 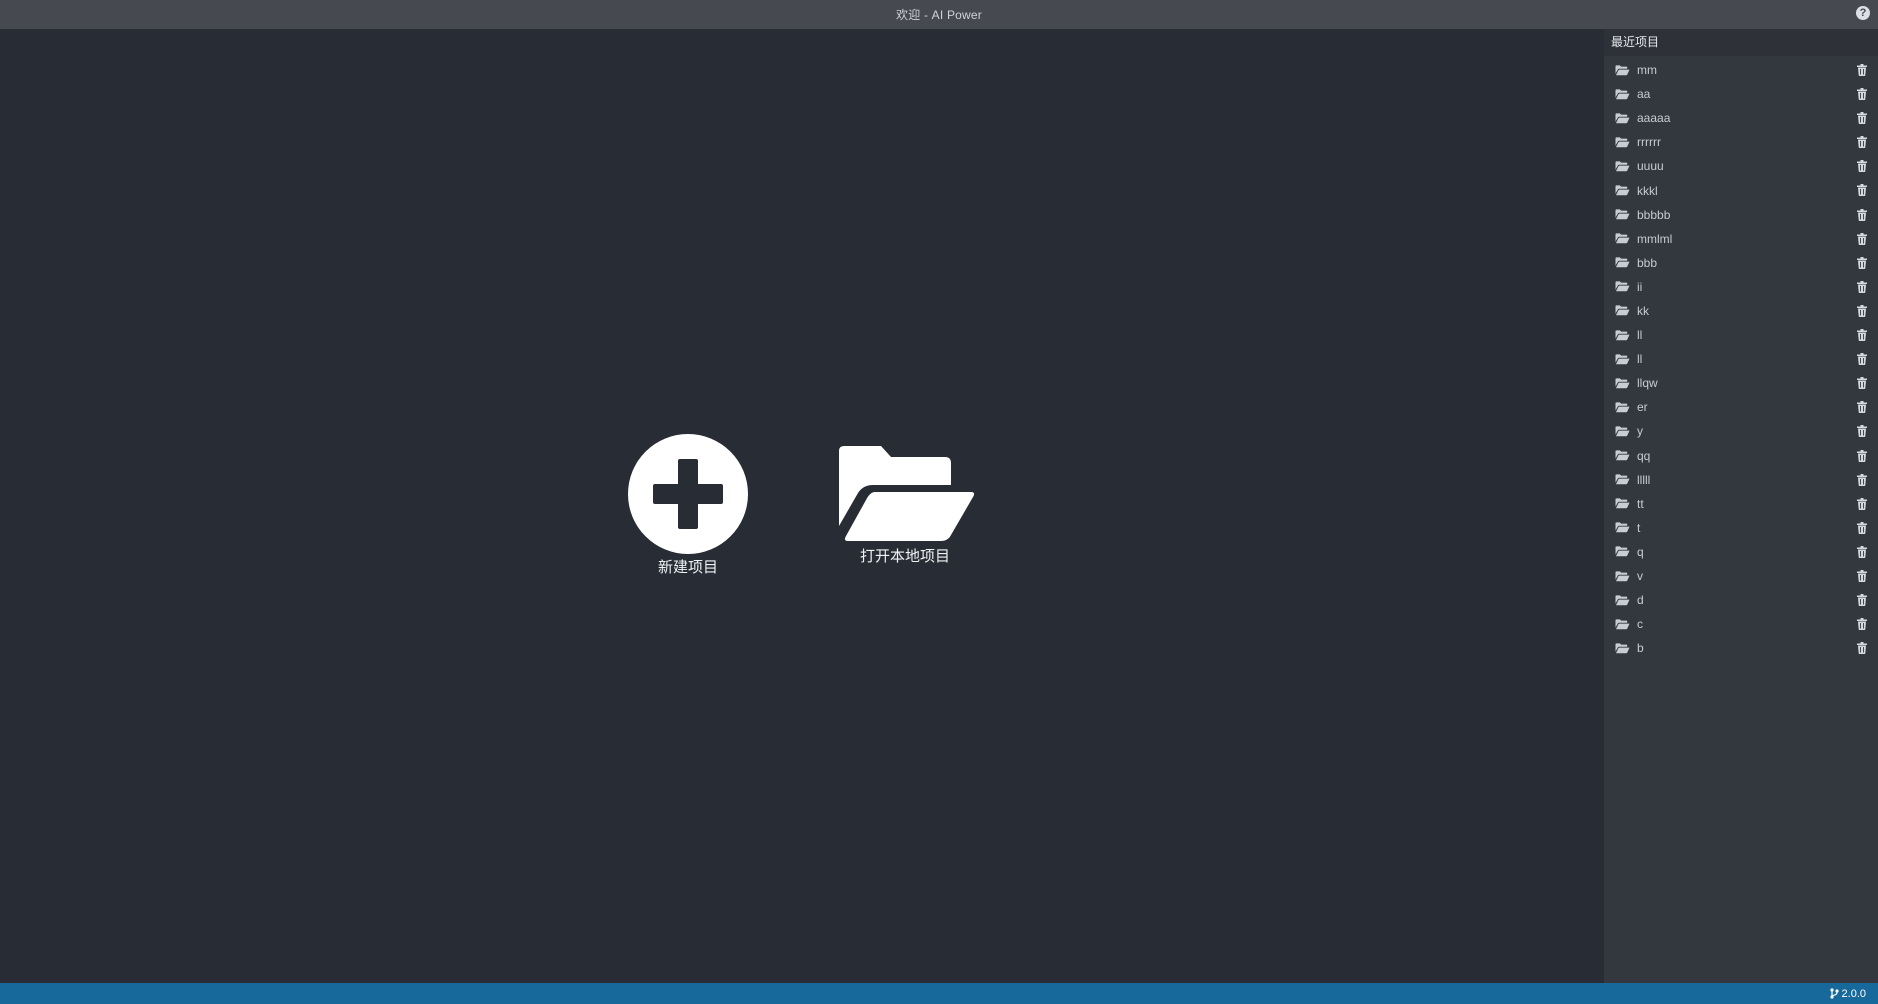 I want to click on recent-project-item: er, so click(x=1741, y=407).